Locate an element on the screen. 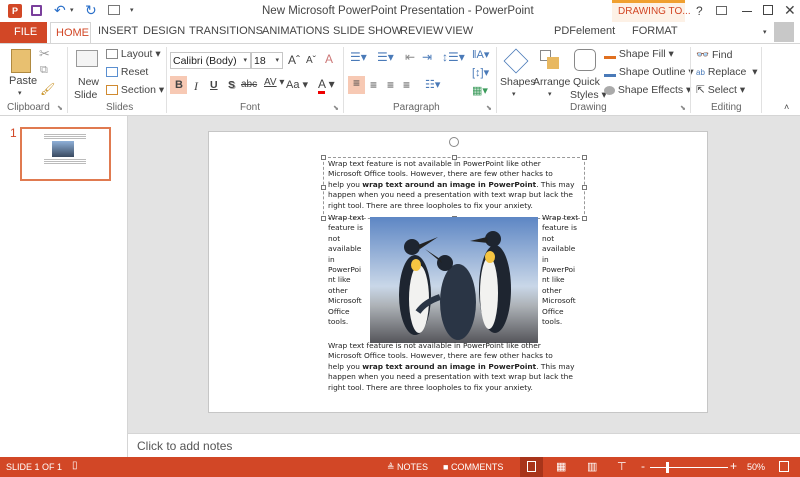  tab-format: FORMAT is located at coordinates (655, 31).